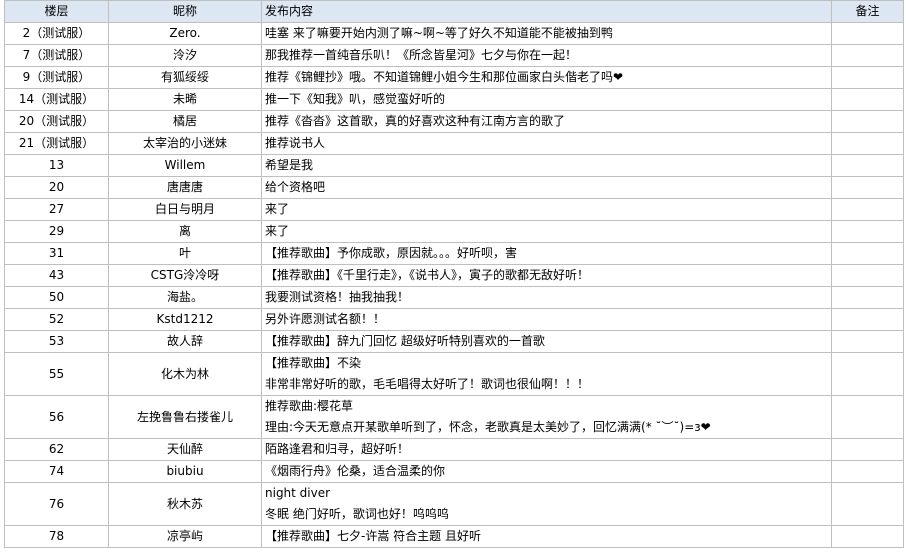 This screenshot has height=554, width=906. What do you see at coordinates (56, 374) in the screenshot?
I see `floor-cell: 55` at bounding box center [56, 374].